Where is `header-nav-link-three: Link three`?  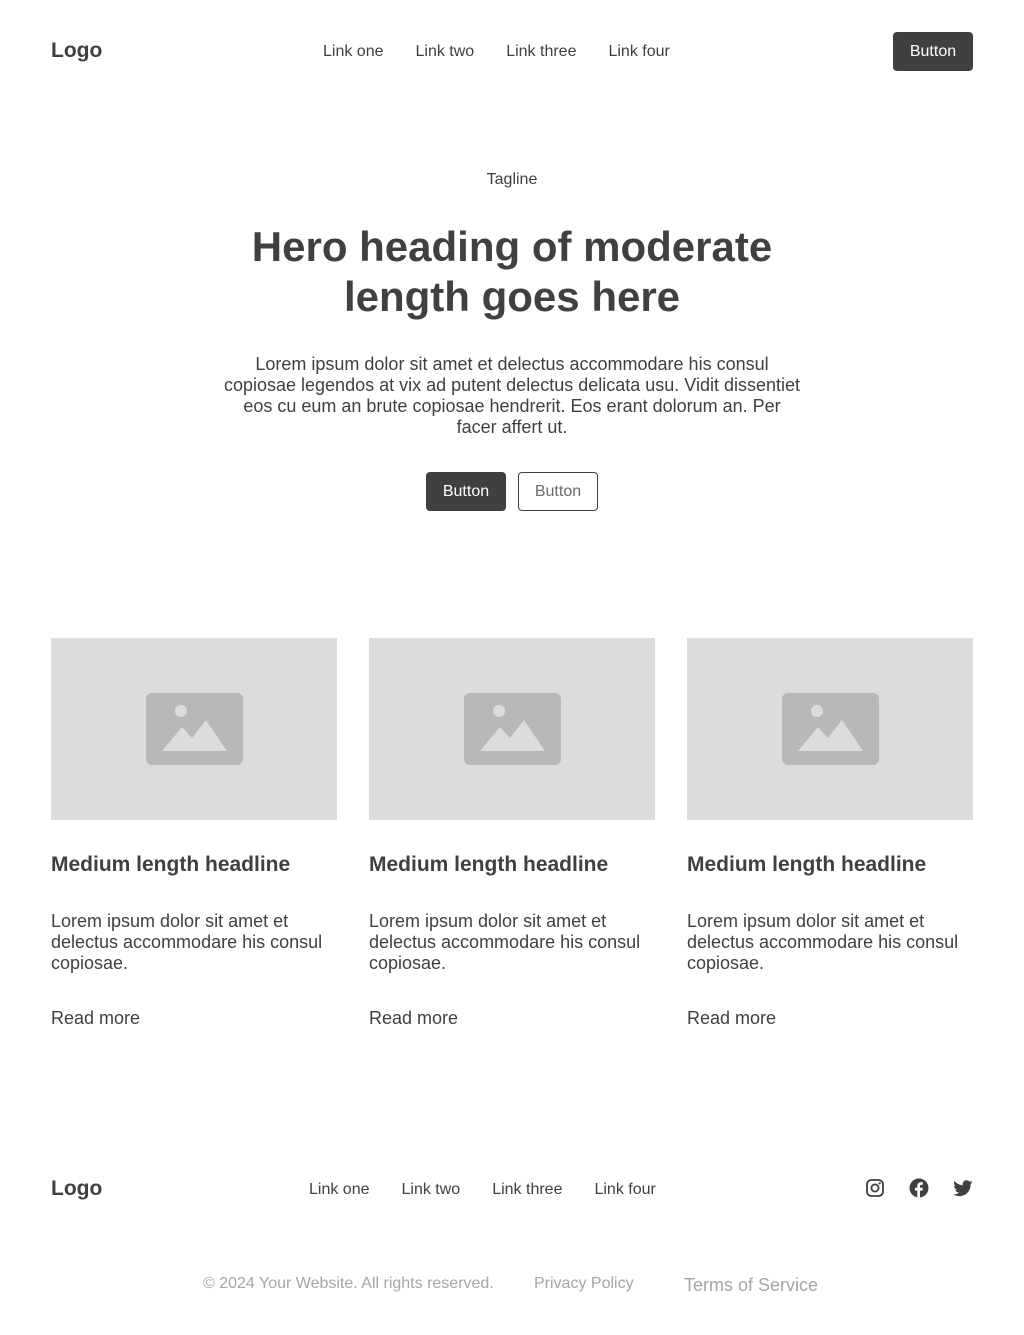 header-nav-link-three: Link three is located at coordinates (541, 52).